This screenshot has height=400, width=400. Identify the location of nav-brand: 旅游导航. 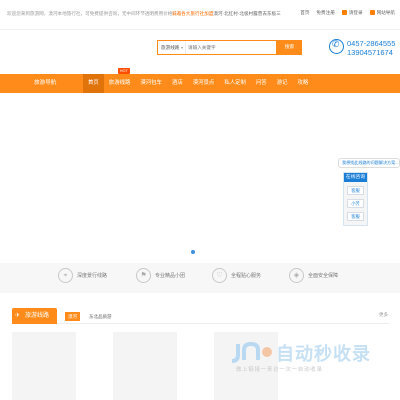
(45, 83).